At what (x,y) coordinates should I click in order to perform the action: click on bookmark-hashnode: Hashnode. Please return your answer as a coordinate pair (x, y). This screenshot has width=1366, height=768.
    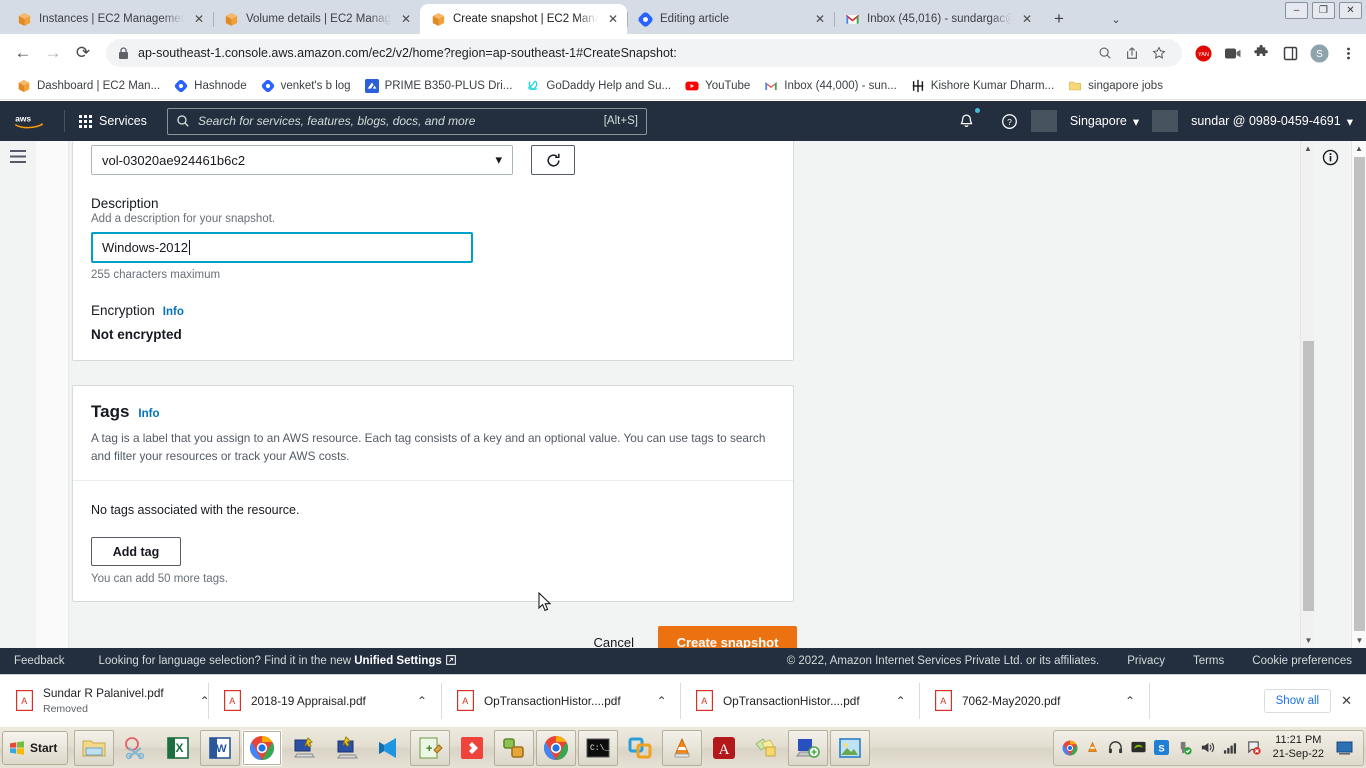
    Looking at the image, I should click on (210, 86).